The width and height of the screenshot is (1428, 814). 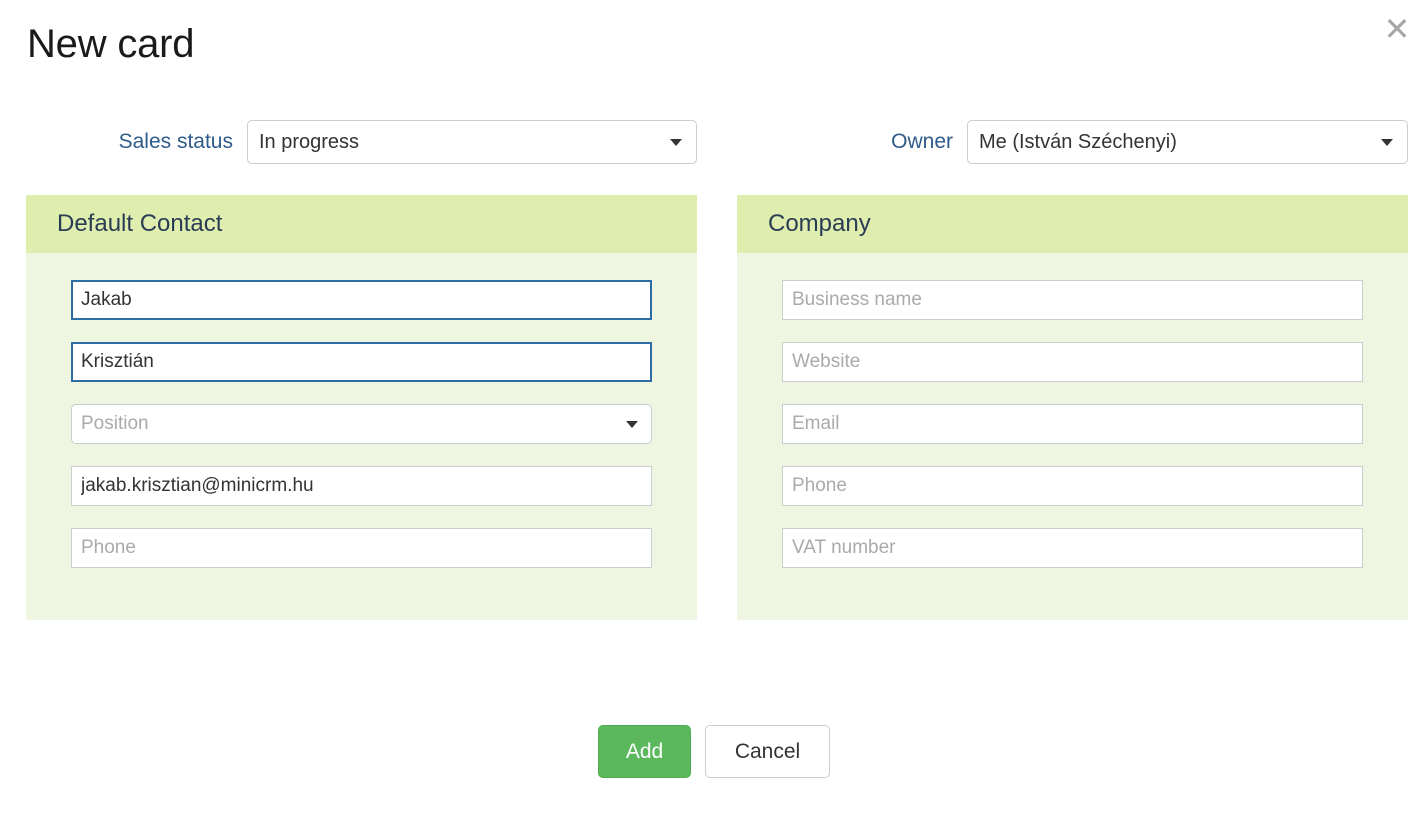 What do you see at coordinates (197, 485) in the screenshot?
I see `contact-email-value: jakab.krisztian@minicrm.hu` at bounding box center [197, 485].